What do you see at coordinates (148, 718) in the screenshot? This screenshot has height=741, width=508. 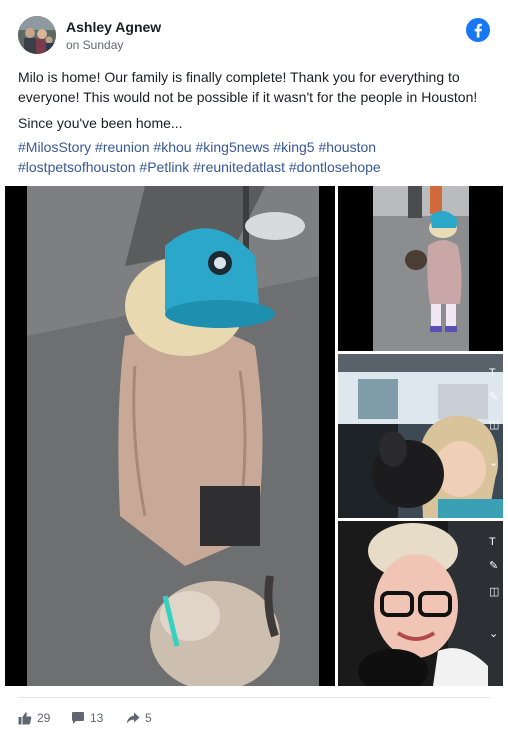 I see `share-count: 5` at bounding box center [148, 718].